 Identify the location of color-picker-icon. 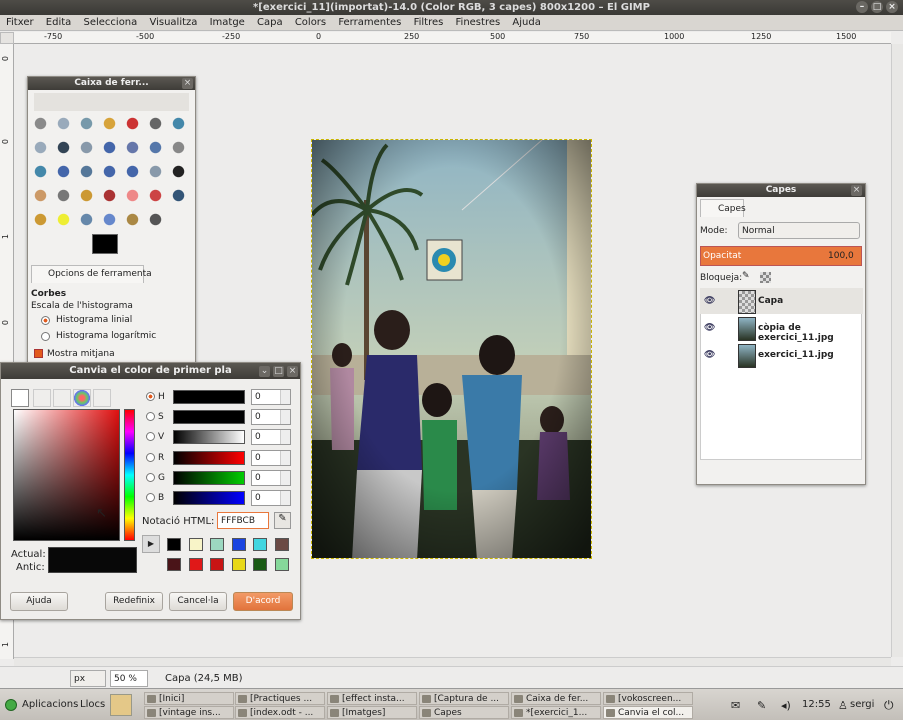
(63, 147).